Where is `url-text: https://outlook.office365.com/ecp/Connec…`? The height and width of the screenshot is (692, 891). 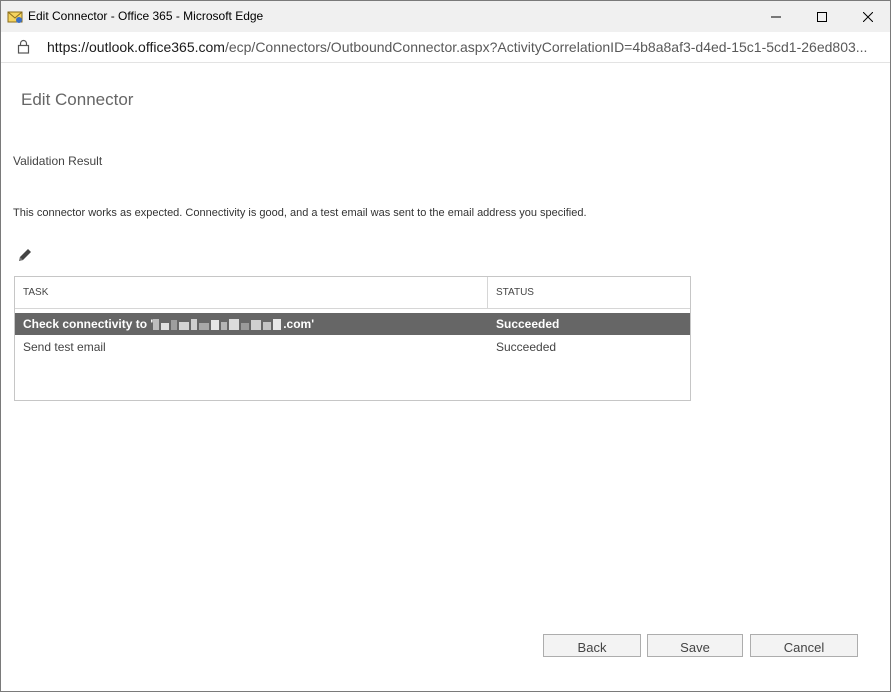
url-text: https://outlook.office365.com/ecp/Connec… is located at coordinates (457, 47).